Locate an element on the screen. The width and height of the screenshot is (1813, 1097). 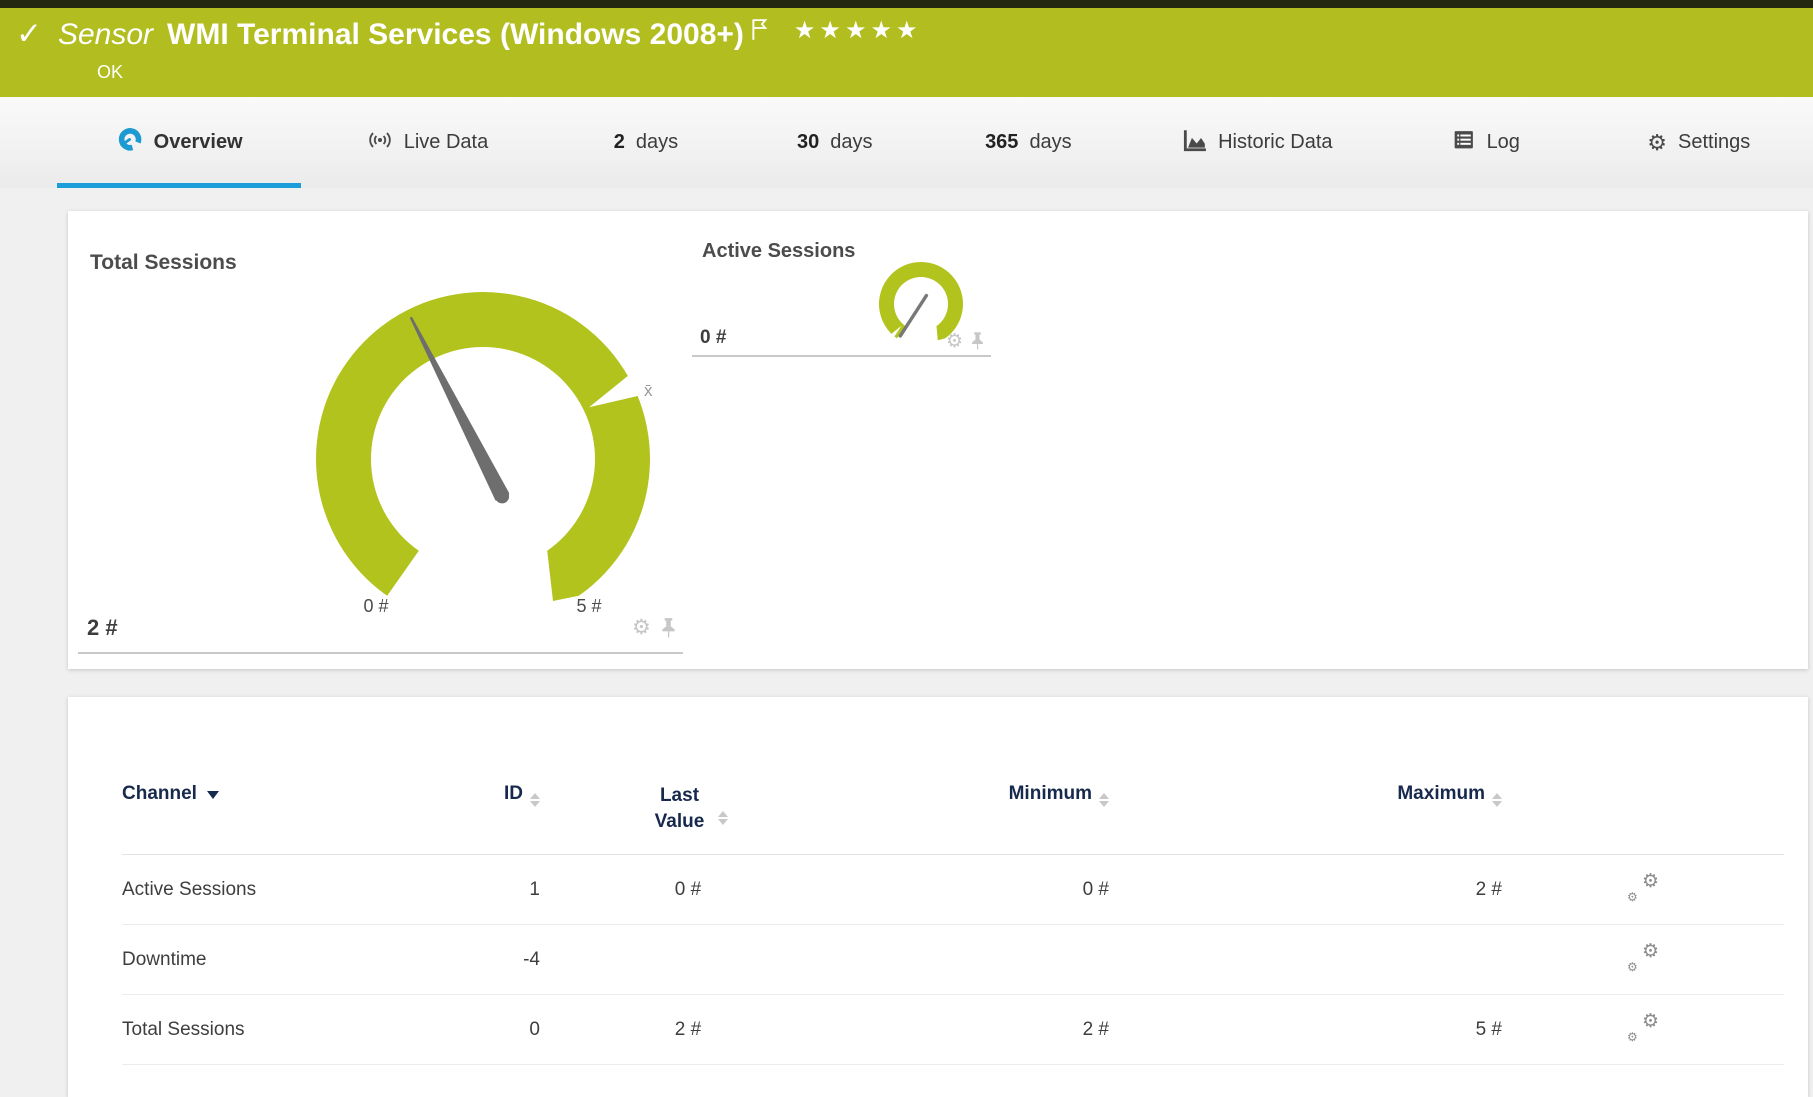
object-kind-label: Sensor is located at coordinates (105, 34).